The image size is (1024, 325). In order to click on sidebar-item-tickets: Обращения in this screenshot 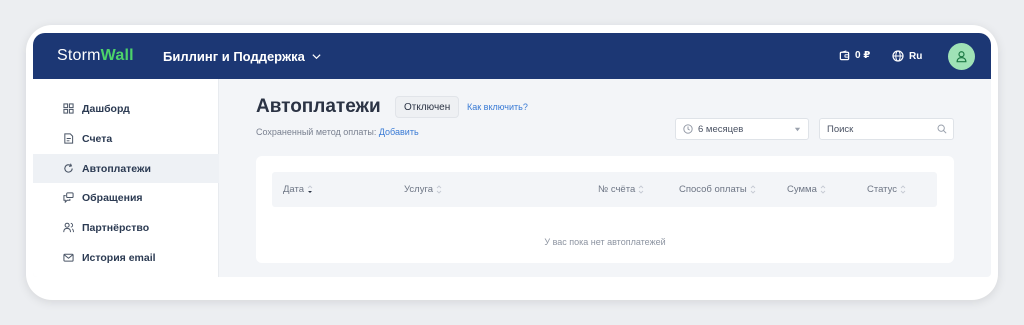, I will do `click(126, 197)`.